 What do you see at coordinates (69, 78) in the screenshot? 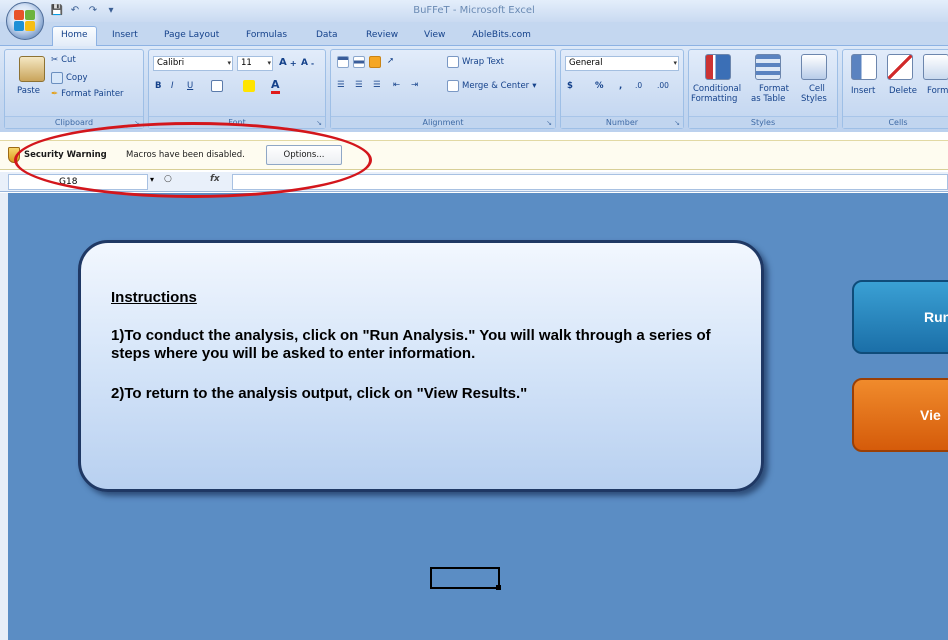
I see `copy-button: Copy` at bounding box center [69, 78].